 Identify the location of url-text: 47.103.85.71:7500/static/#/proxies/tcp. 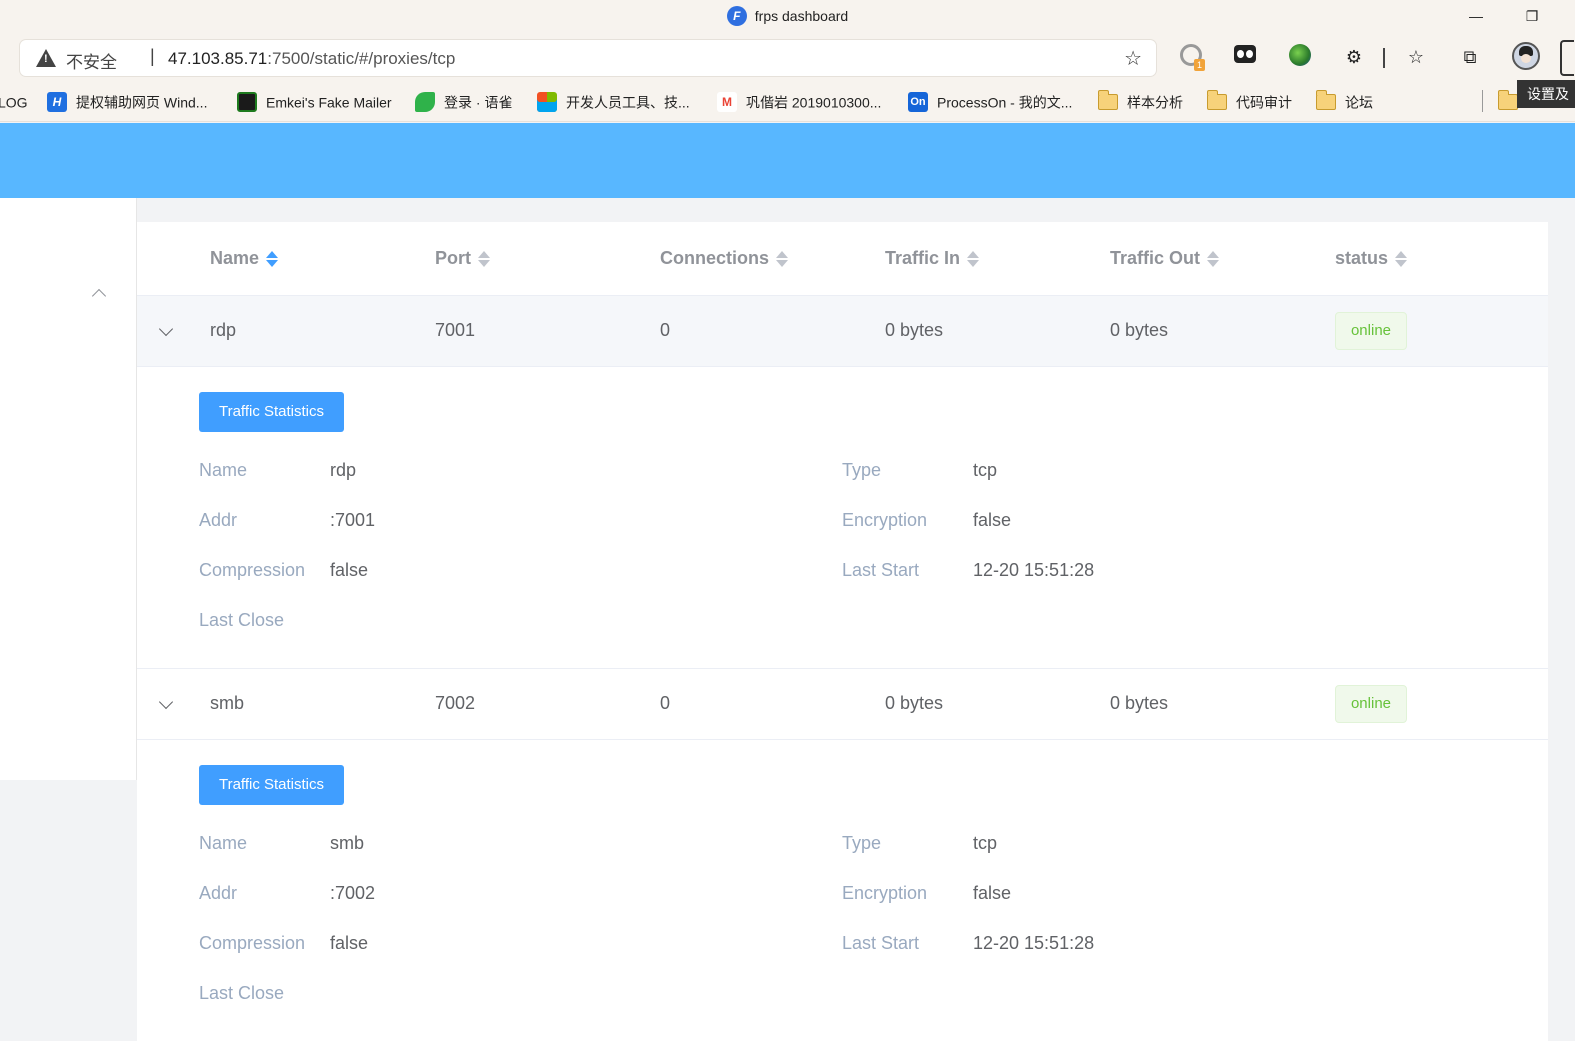
(311, 59).